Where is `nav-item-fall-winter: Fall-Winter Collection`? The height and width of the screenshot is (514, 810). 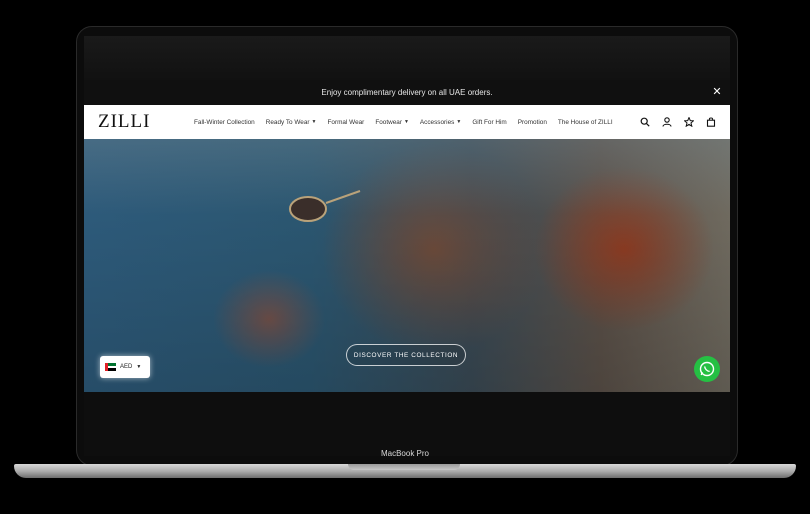
nav-item-fall-winter: Fall-Winter Collection is located at coordinates (224, 122).